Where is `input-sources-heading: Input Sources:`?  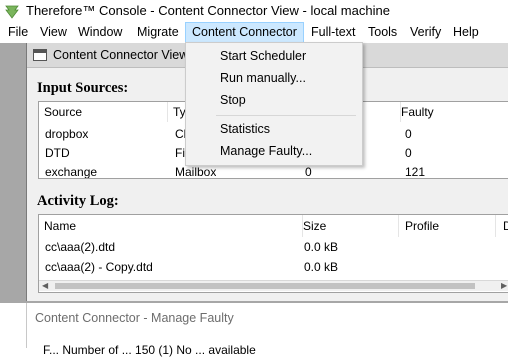
input-sources-heading: Input Sources: is located at coordinates (83, 88).